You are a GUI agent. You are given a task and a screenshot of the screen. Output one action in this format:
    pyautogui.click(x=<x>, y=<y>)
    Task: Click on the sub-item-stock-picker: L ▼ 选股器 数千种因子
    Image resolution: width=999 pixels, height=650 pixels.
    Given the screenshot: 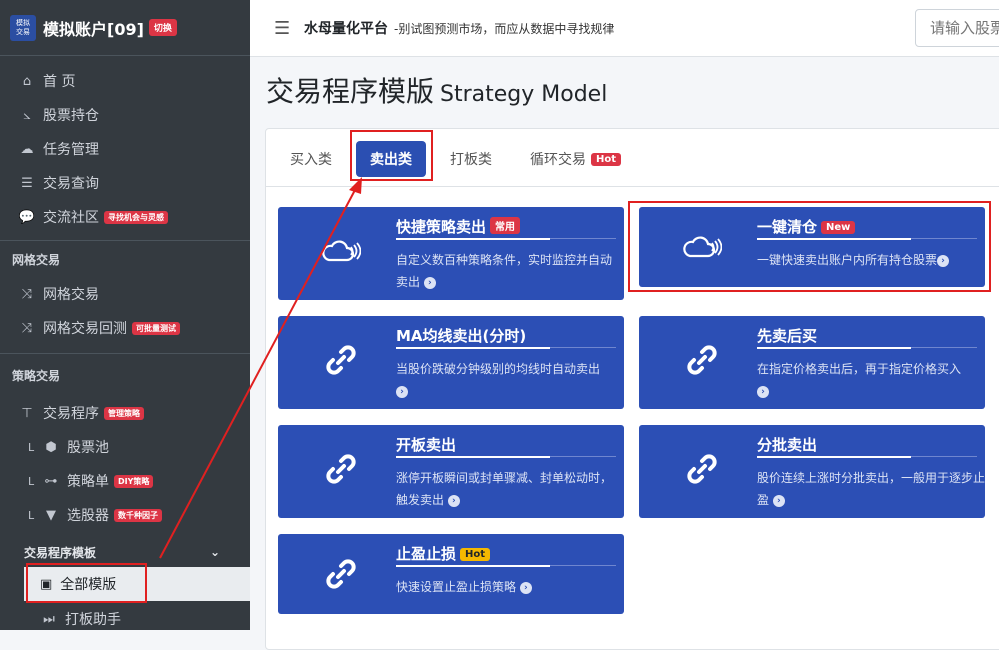 What is the action you would take?
    pyautogui.click(x=125, y=515)
    